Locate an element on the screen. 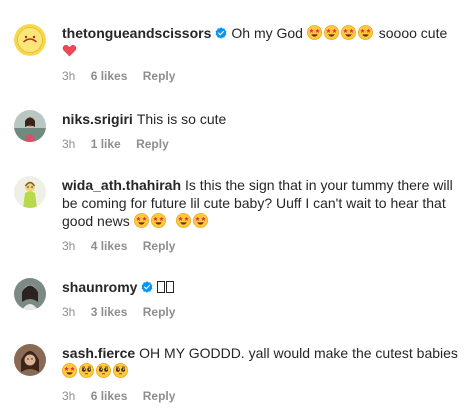  comment-username: niks.srigiri is located at coordinates (97, 119).